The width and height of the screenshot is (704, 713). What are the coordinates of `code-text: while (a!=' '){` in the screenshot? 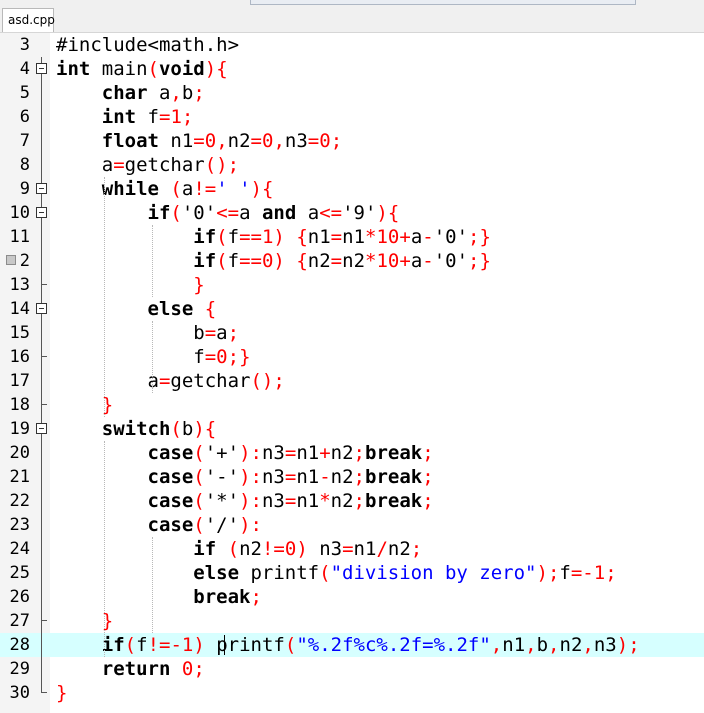 It's located at (165, 189).